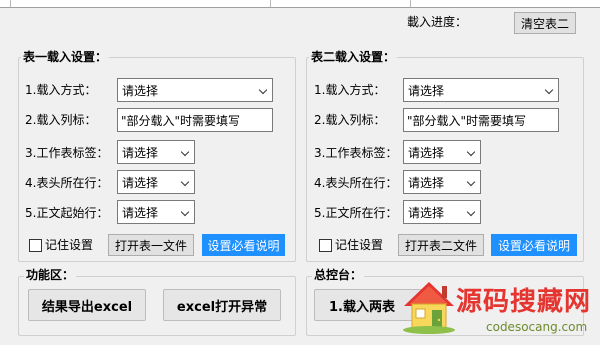 This screenshot has width=600, height=345. Describe the element at coordinates (338, 275) in the screenshot. I see `console-title: 总控台：` at that location.